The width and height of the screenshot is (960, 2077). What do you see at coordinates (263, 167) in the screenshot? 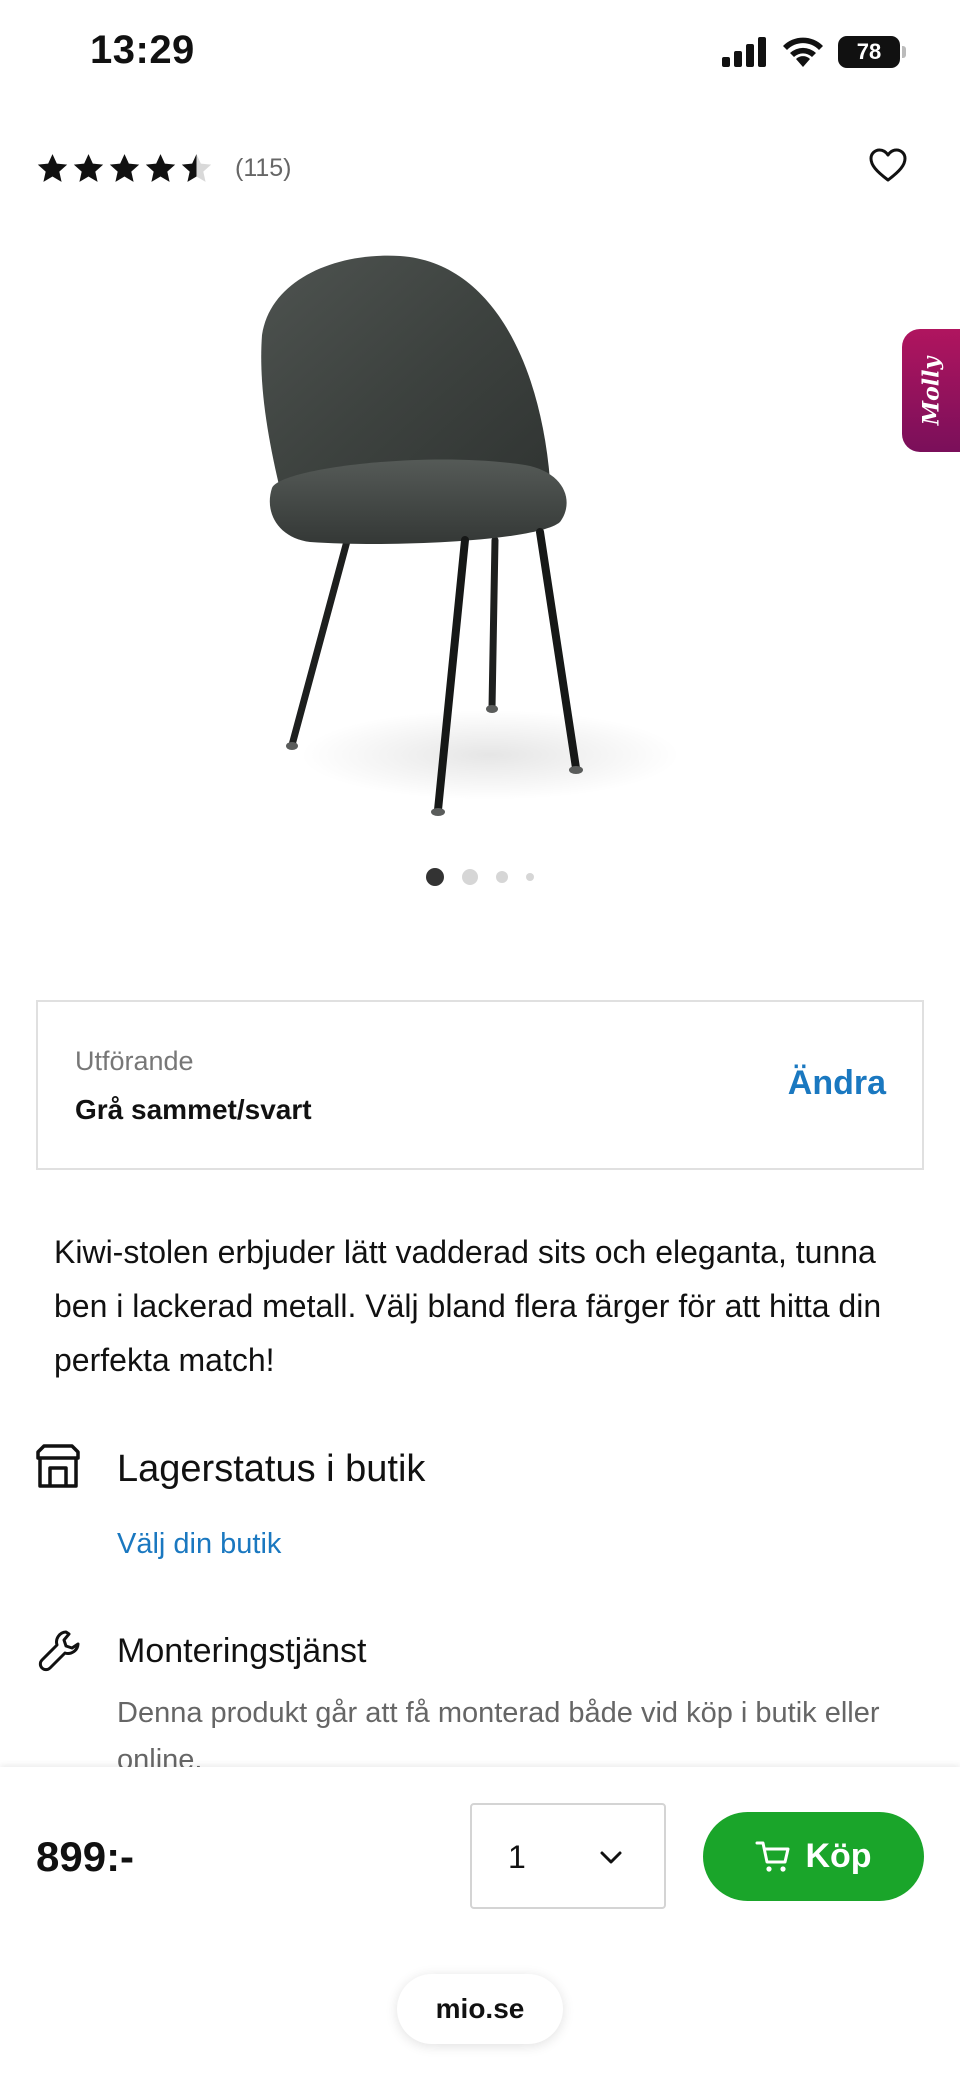
I see `review-count: (115)` at bounding box center [263, 167].